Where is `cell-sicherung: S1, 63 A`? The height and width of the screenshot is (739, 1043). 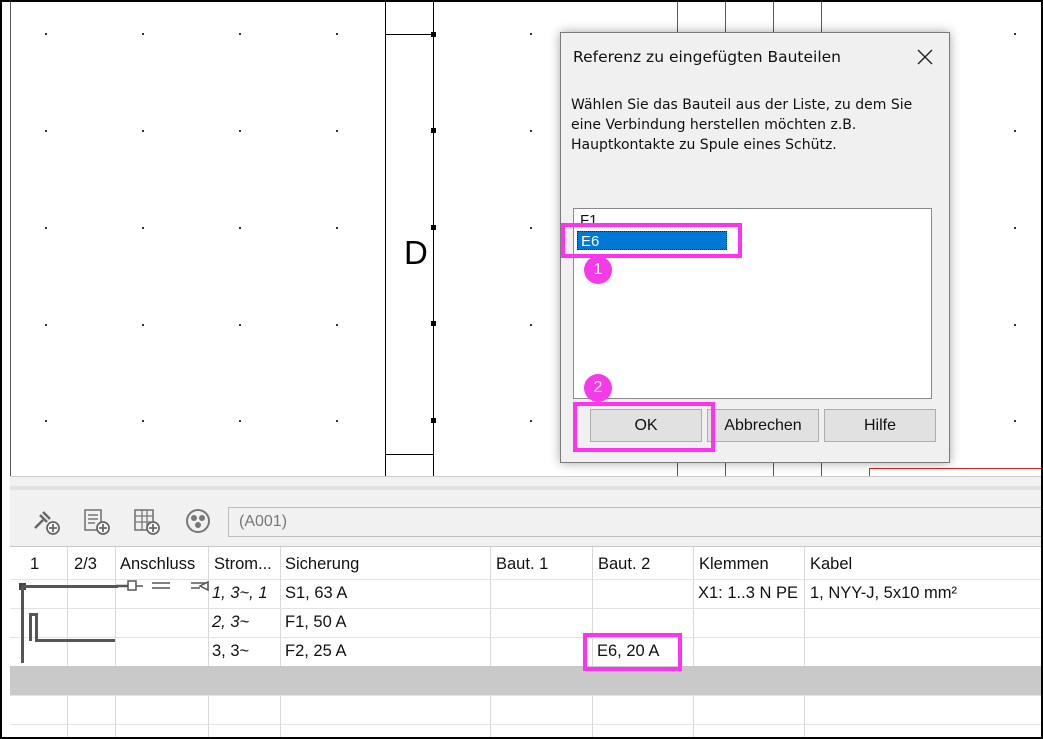 cell-sicherung: S1, 63 A is located at coordinates (316, 593).